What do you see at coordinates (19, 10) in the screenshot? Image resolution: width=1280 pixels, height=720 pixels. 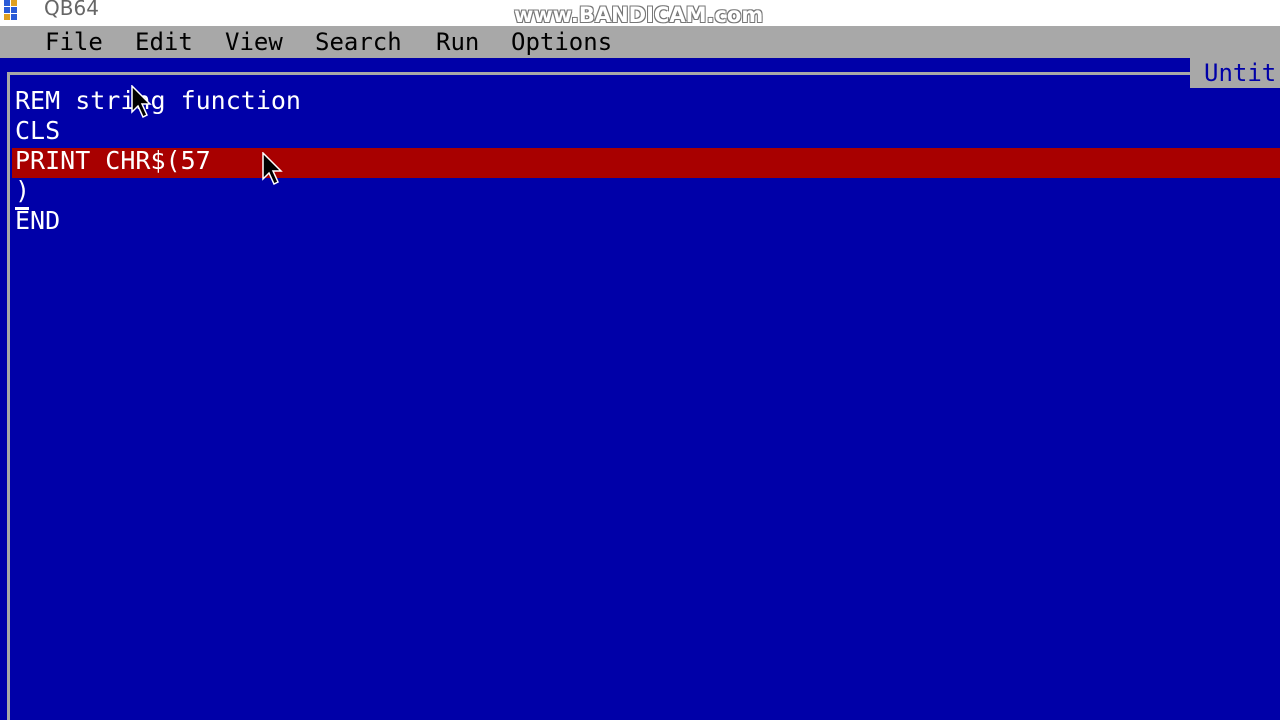 I see `qb64-app-icon` at bounding box center [19, 10].